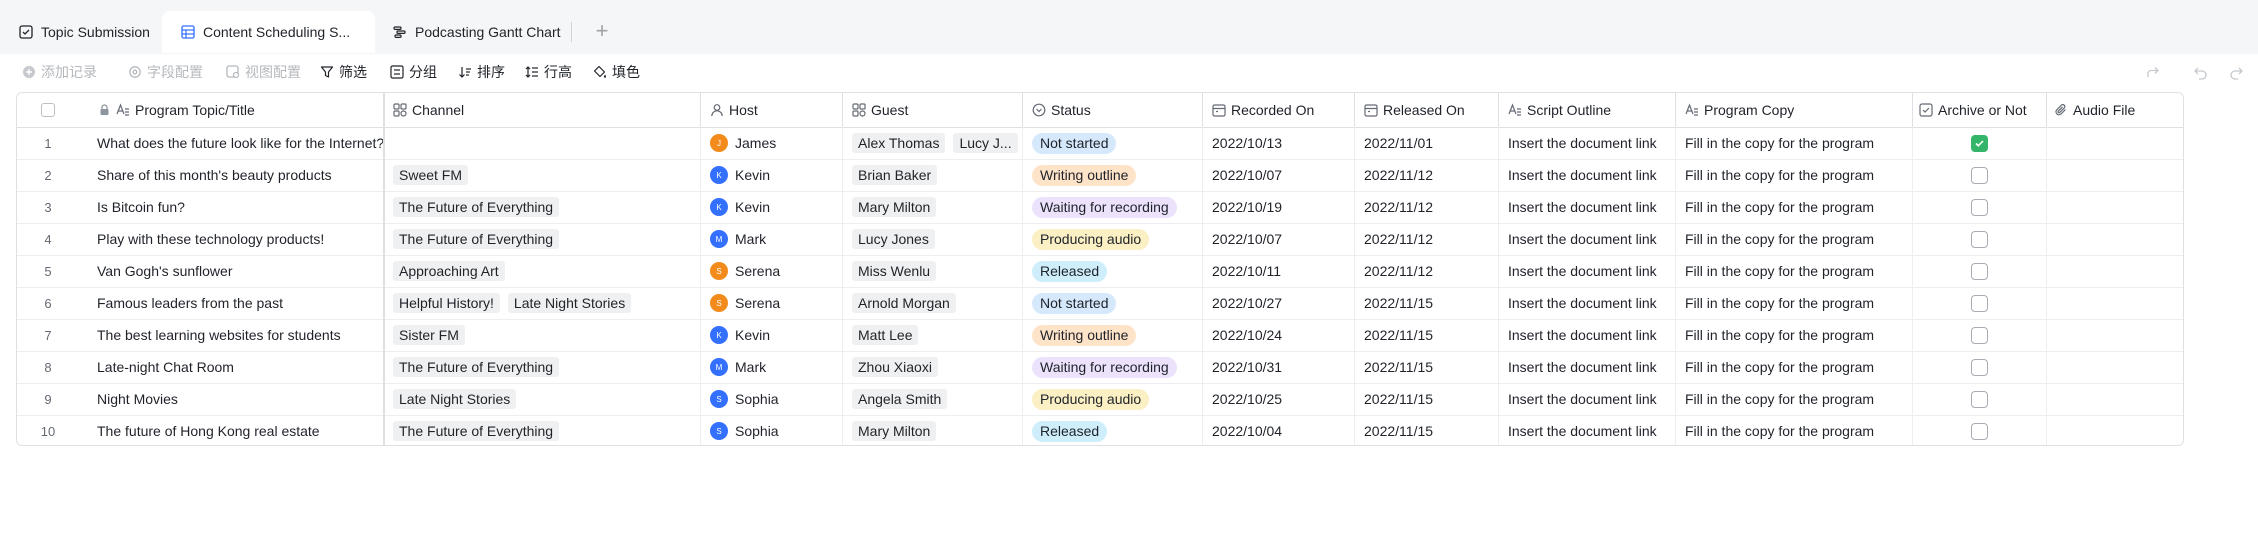 The height and width of the screenshot is (544, 2258). What do you see at coordinates (481, 72) in the screenshot?
I see `sort-button: 排序` at bounding box center [481, 72].